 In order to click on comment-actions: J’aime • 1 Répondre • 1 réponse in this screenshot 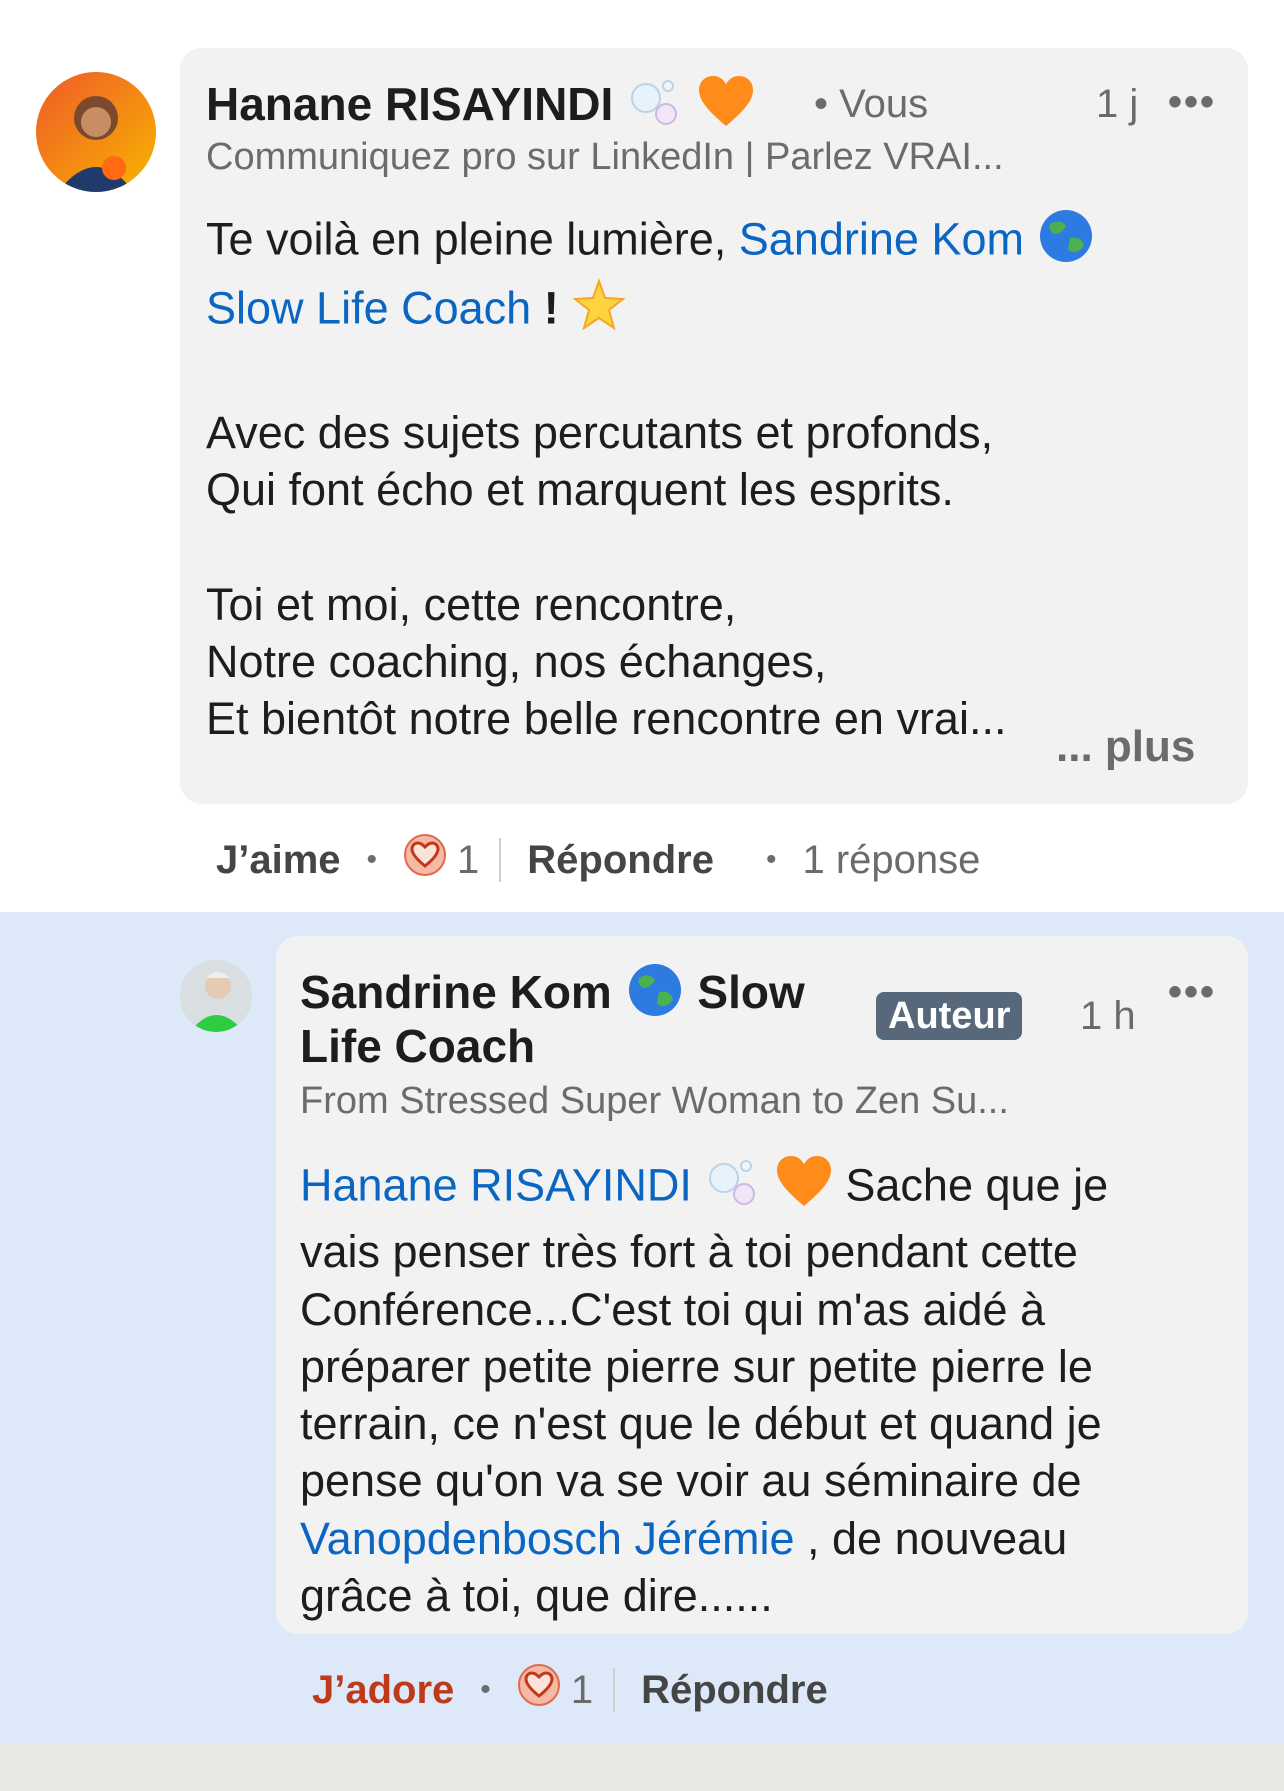, I will do `click(598, 860)`.